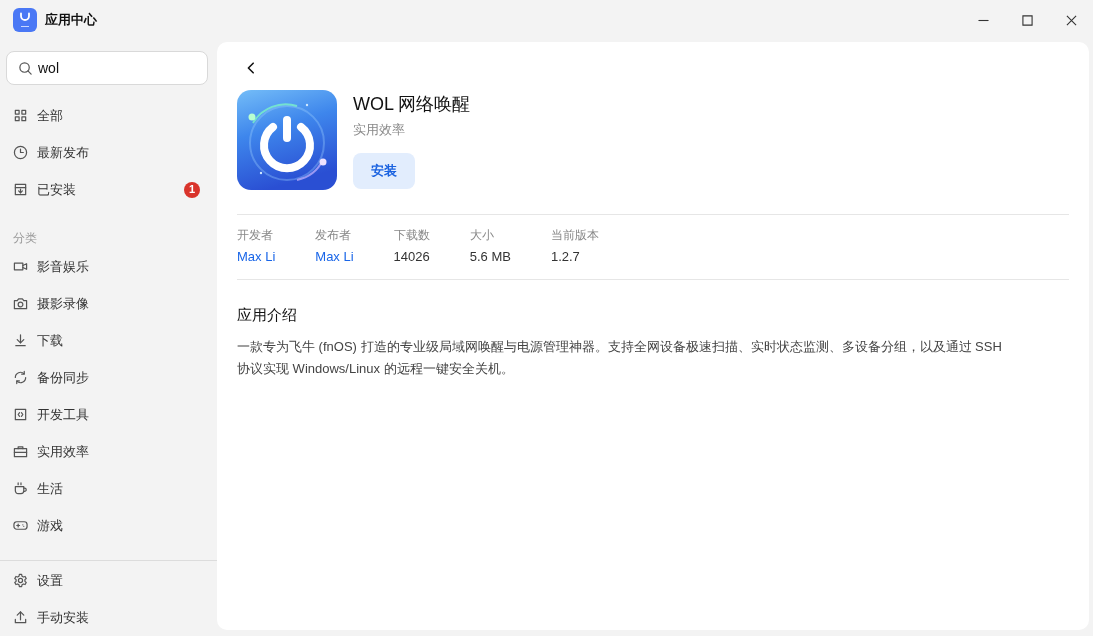 The height and width of the screenshot is (636, 1093). Describe the element at coordinates (20, 115) in the screenshot. I see `grid-icon` at that location.